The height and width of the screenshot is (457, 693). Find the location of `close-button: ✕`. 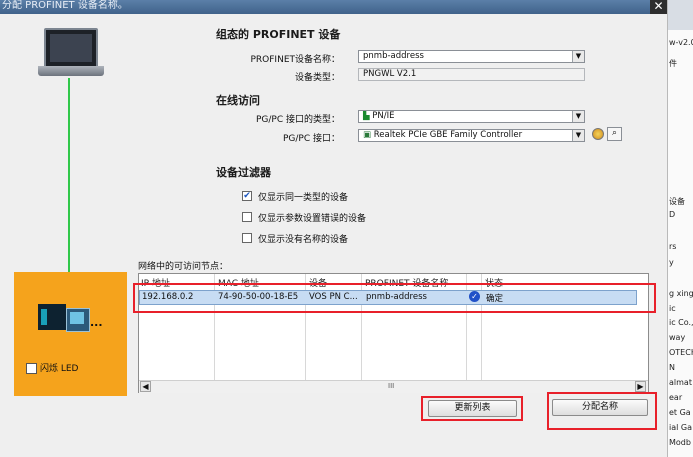

close-button: ✕ is located at coordinates (658, 7).